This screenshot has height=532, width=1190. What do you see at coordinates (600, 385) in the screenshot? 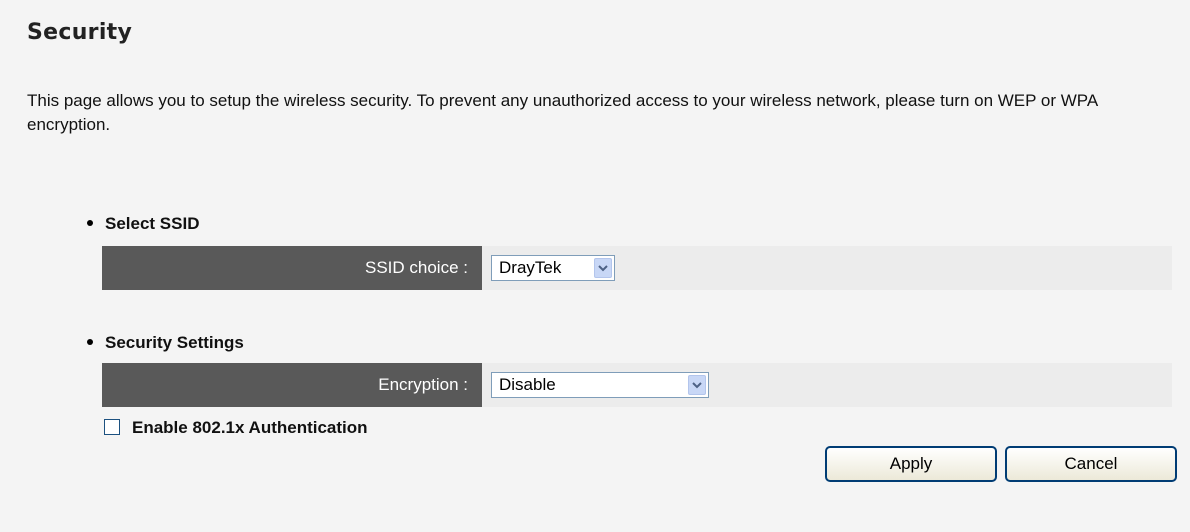
I see `encryption-select: Disable` at bounding box center [600, 385].